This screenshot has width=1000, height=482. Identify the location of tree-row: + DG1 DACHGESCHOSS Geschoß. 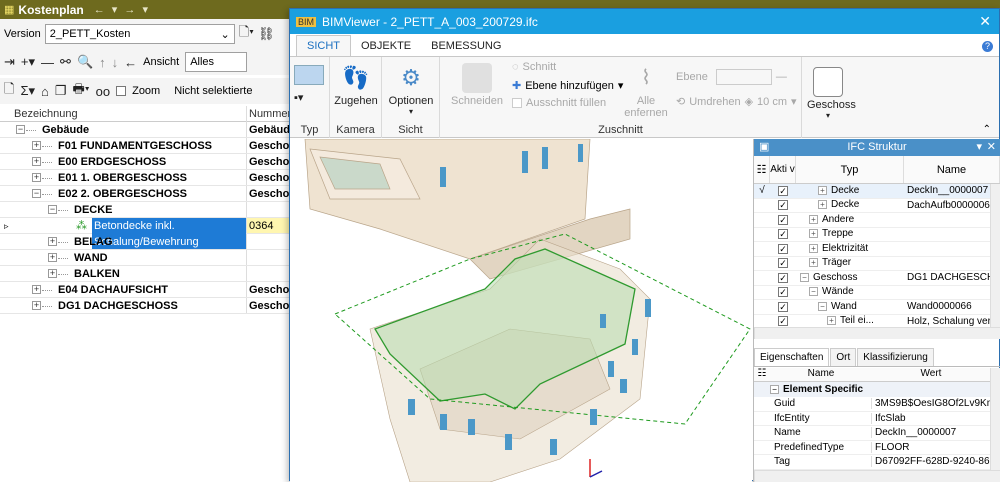
(150, 306).